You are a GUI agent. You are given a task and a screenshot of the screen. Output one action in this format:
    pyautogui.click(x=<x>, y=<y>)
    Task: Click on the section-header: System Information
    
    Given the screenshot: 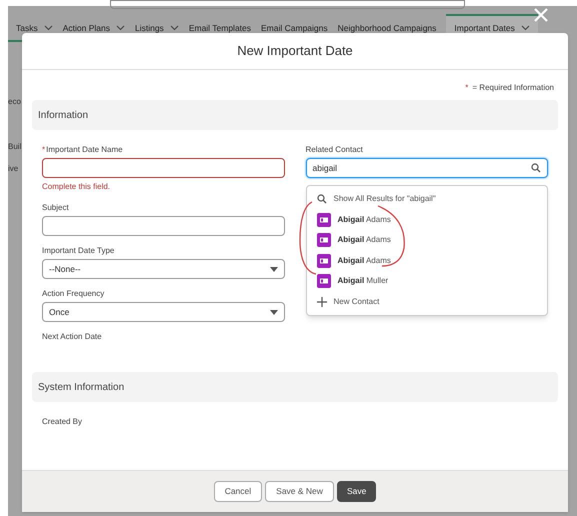 What is the action you would take?
    pyautogui.click(x=295, y=387)
    